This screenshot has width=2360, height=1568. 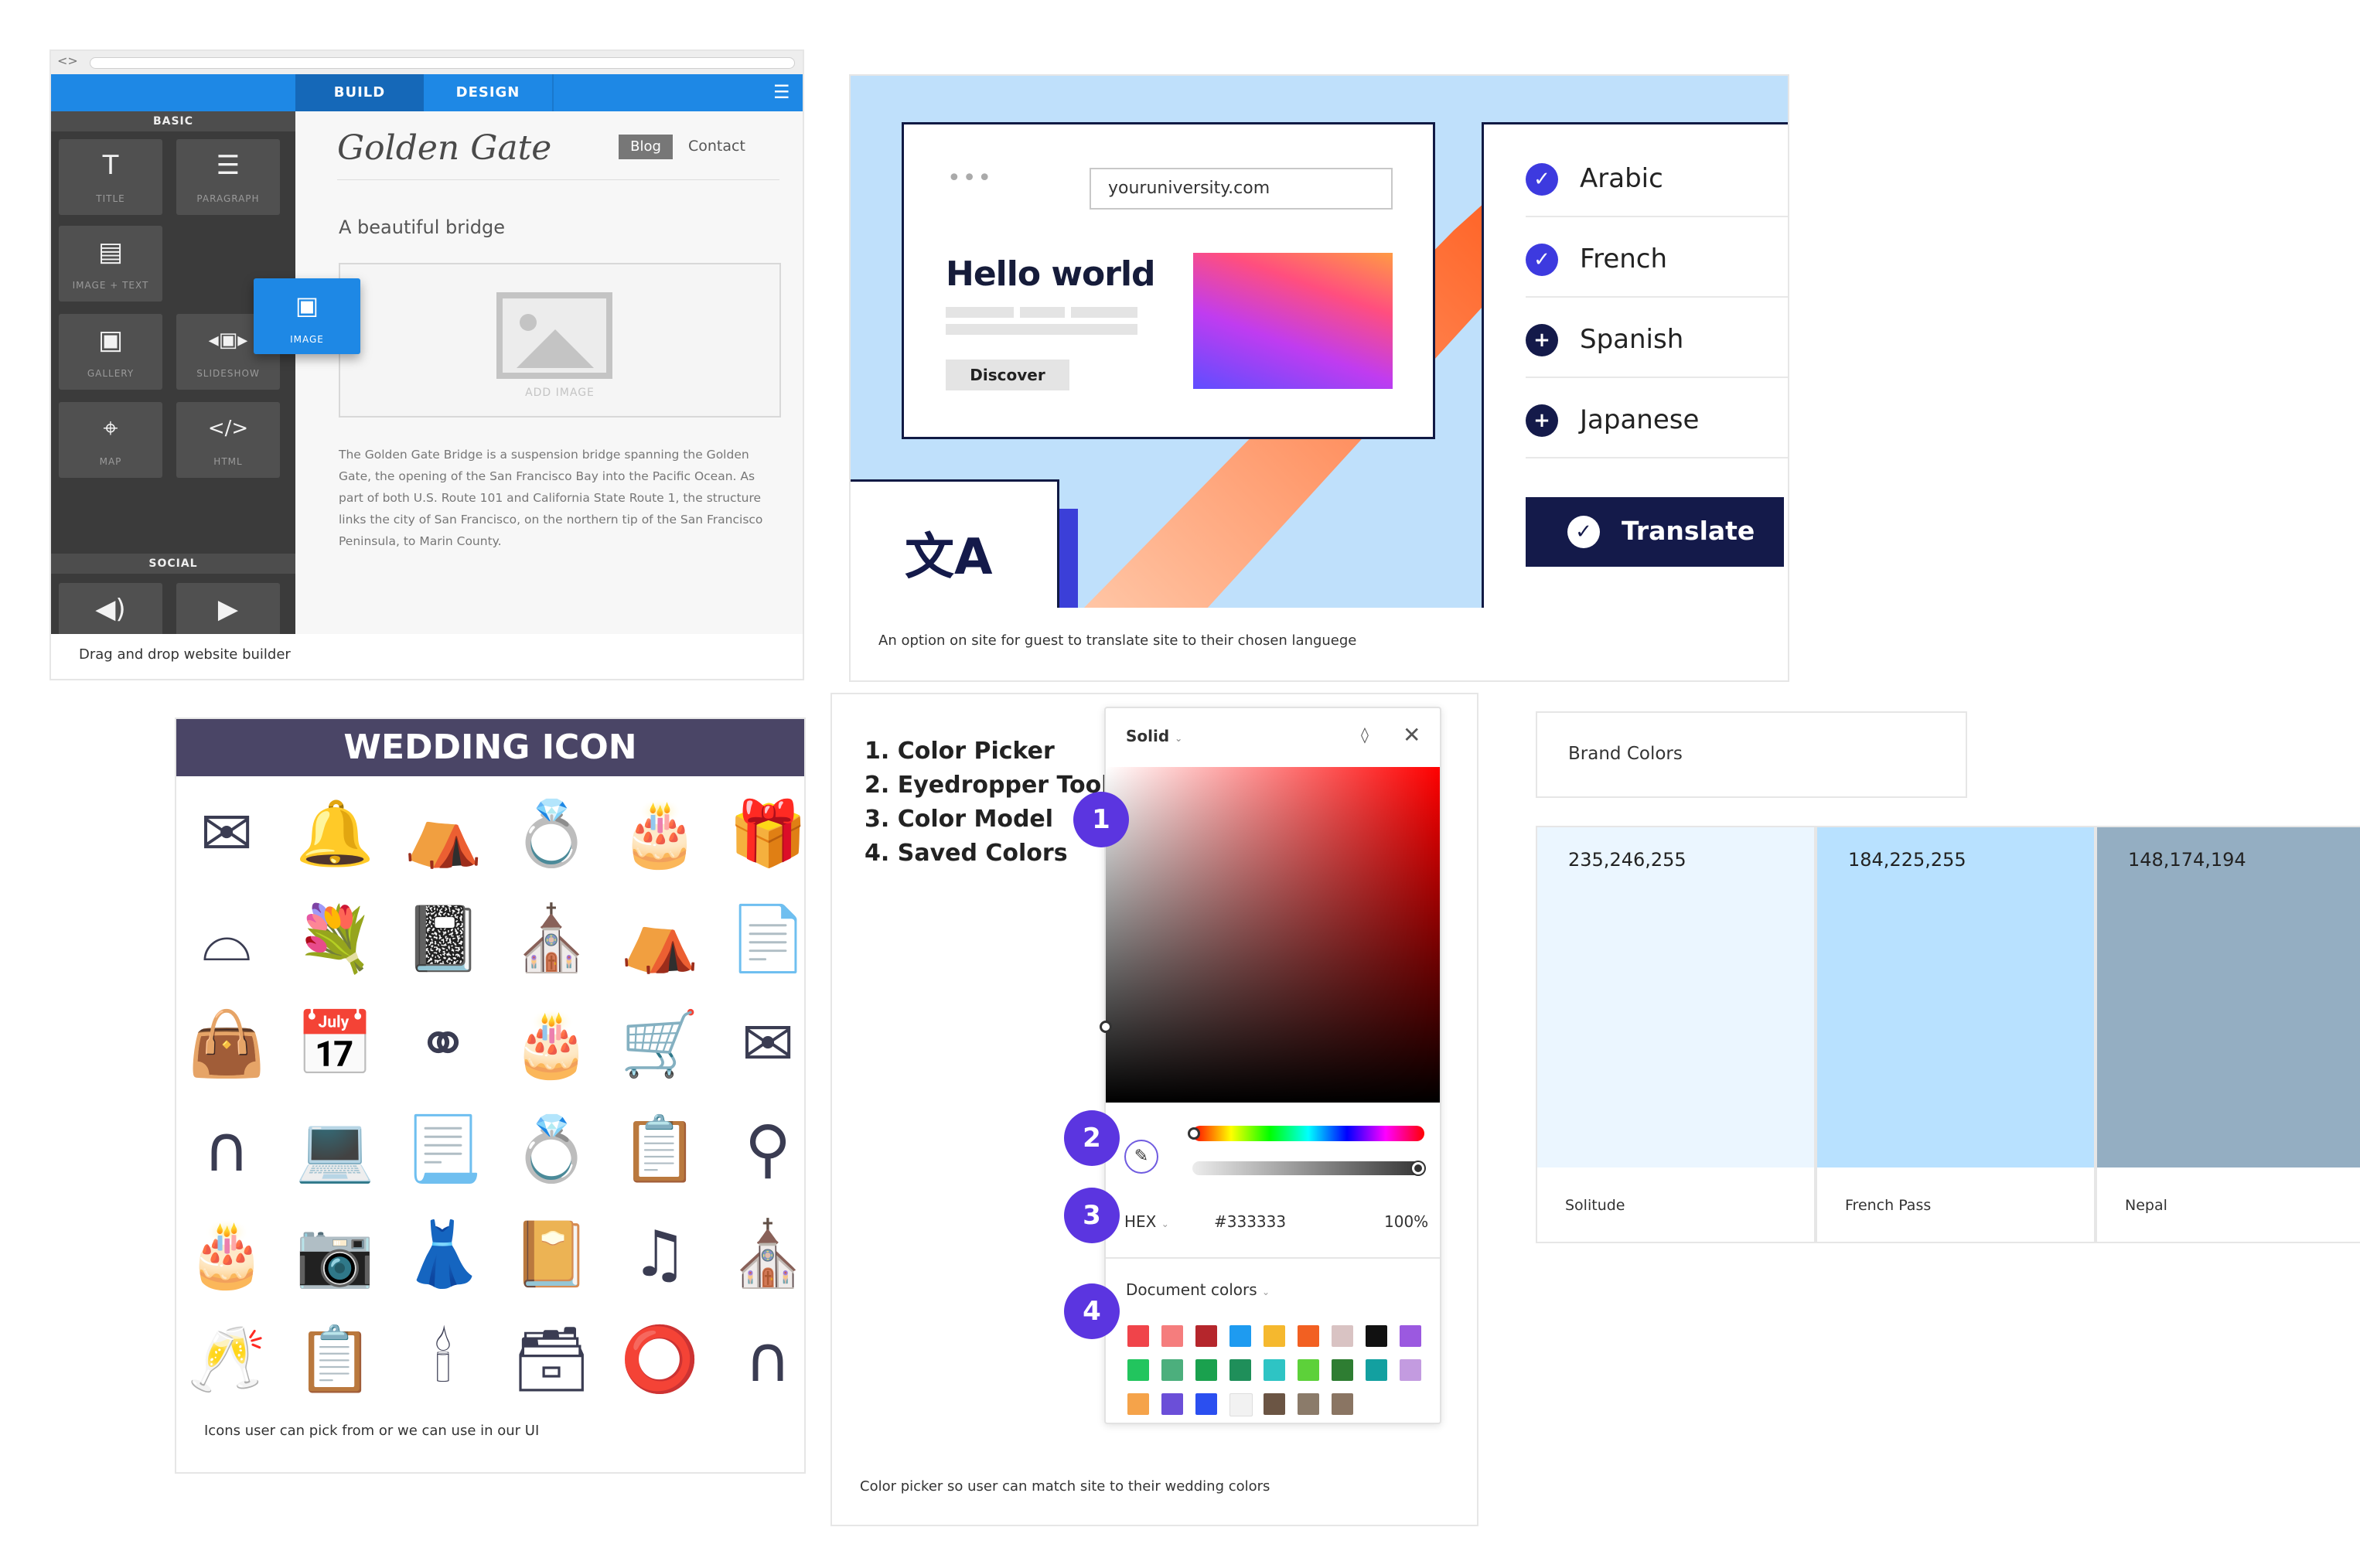 What do you see at coordinates (67, 60) in the screenshot?
I see `nav-arrows-icon: <>` at bounding box center [67, 60].